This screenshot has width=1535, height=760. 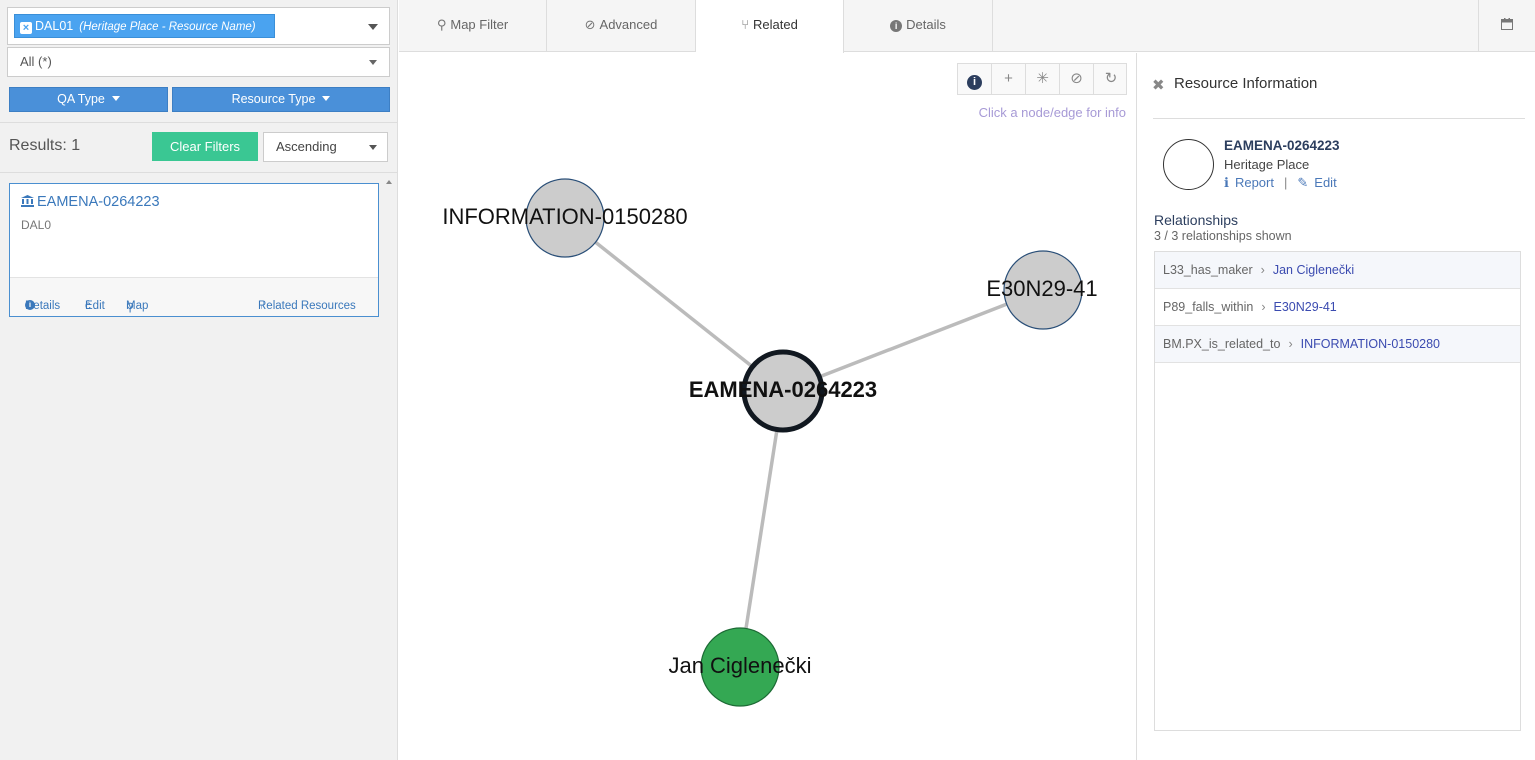 I want to click on graph-node-label: EAMENA-0264223, so click(x=783, y=389).